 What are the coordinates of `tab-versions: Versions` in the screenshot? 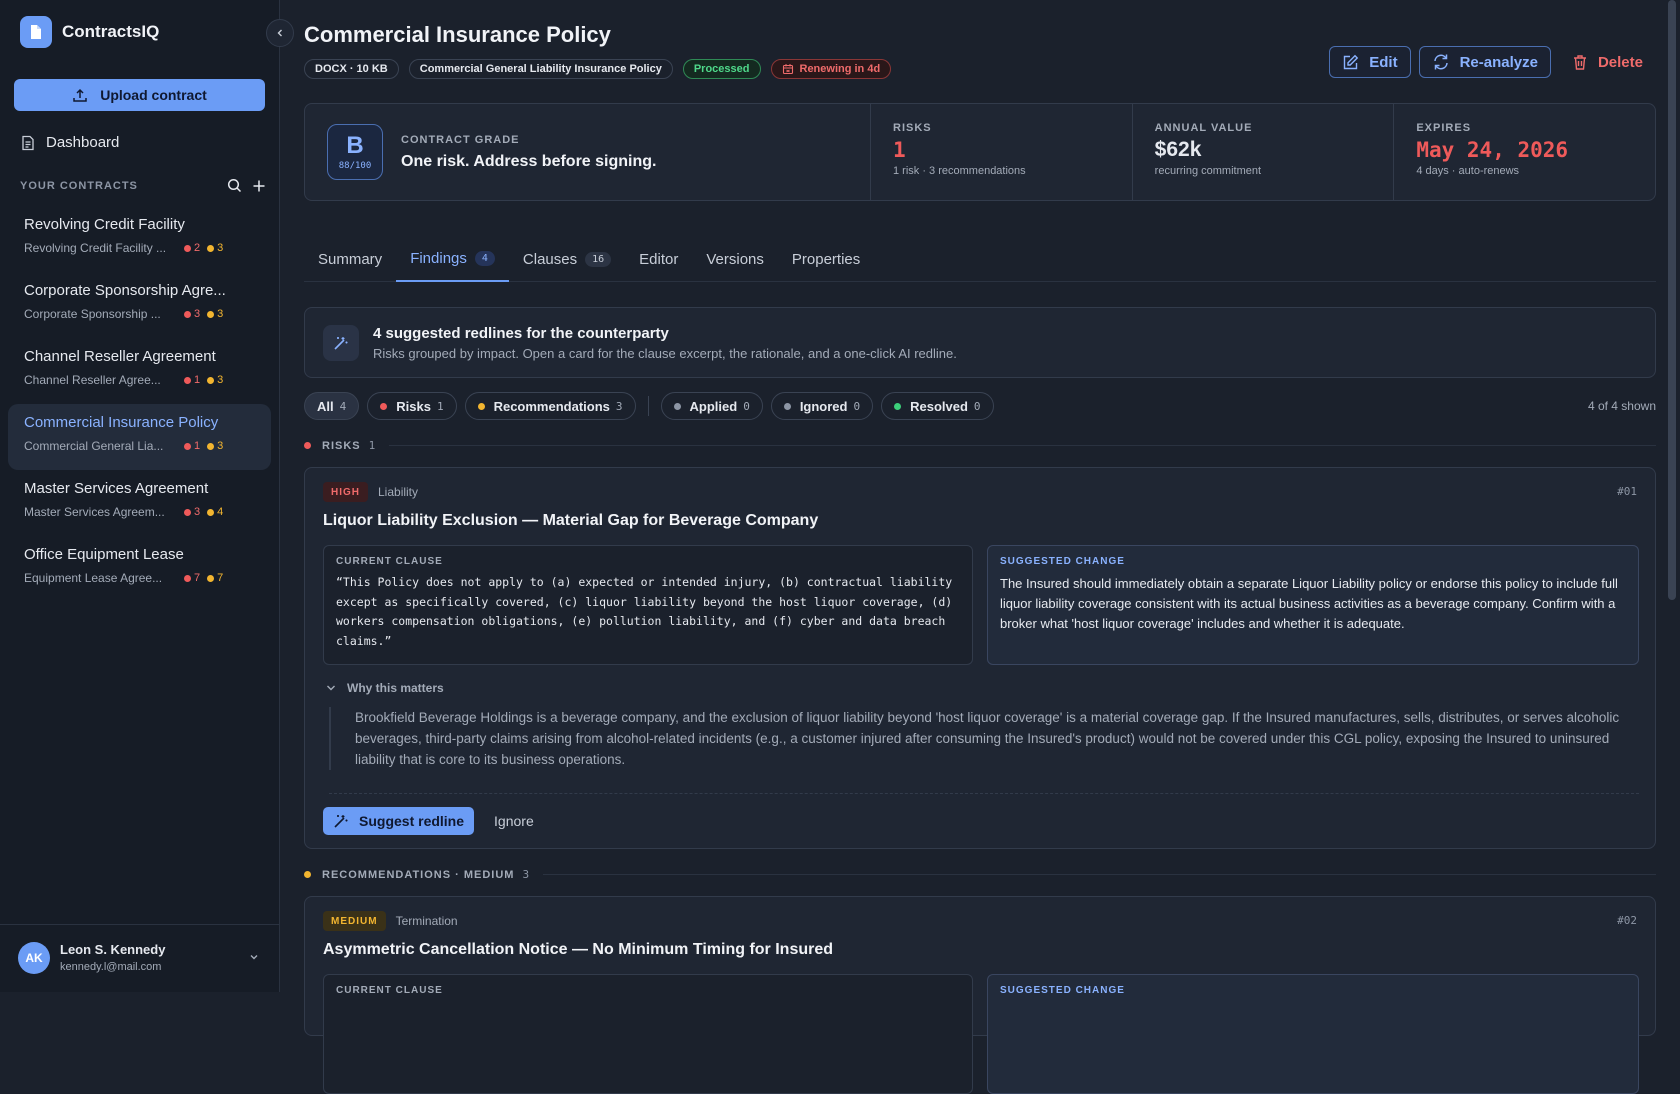 It's located at (735, 259).